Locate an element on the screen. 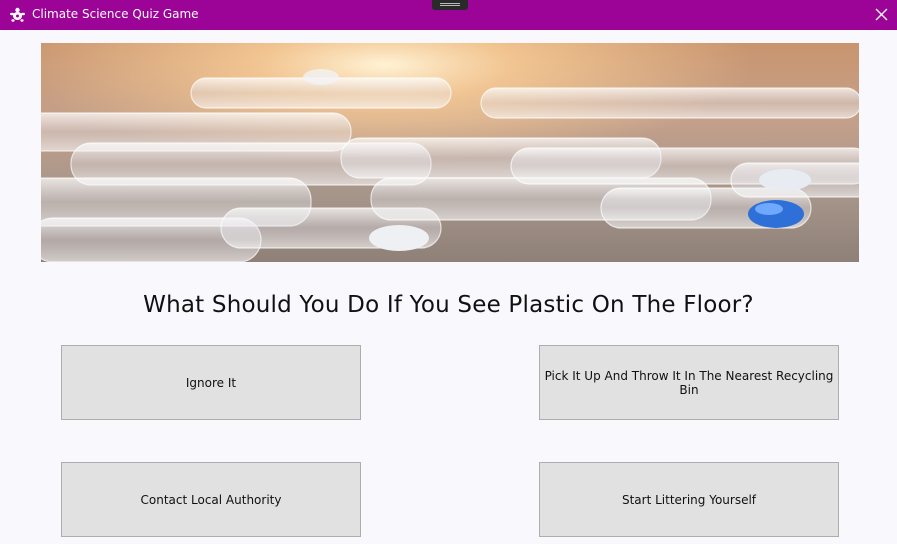 The height and width of the screenshot is (544, 897). turtle-icon is located at coordinates (17, 14).